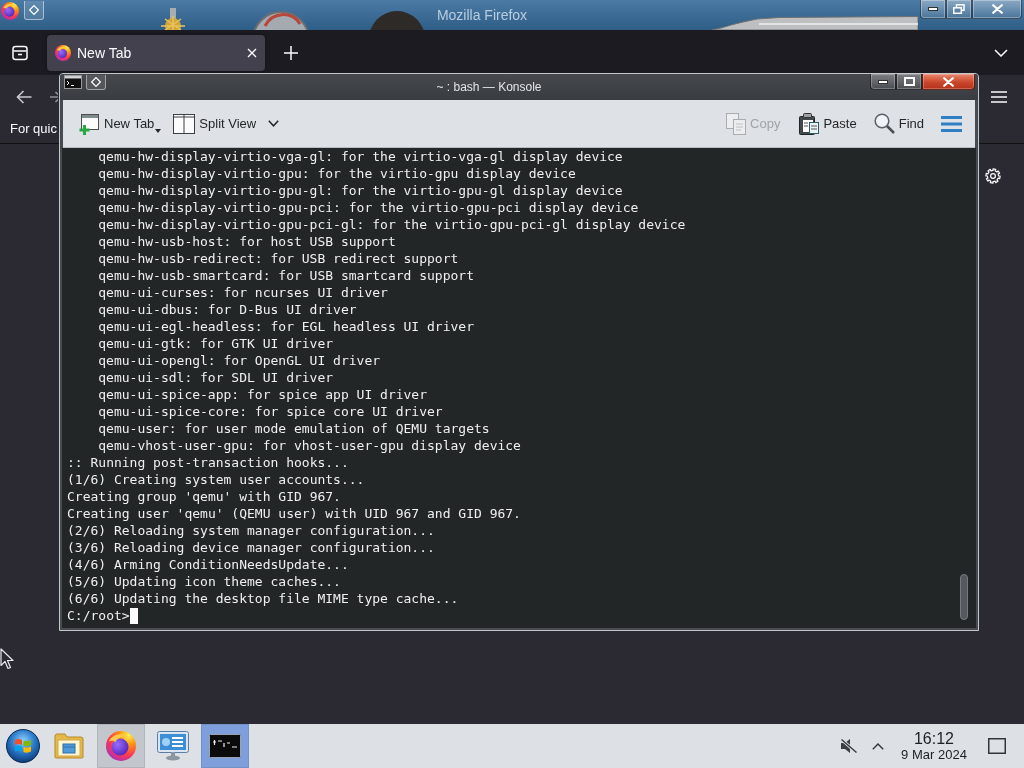 The width and height of the screenshot is (1024, 768). What do you see at coordinates (98, 615) in the screenshot?
I see `prompt-text: C:/root>` at bounding box center [98, 615].